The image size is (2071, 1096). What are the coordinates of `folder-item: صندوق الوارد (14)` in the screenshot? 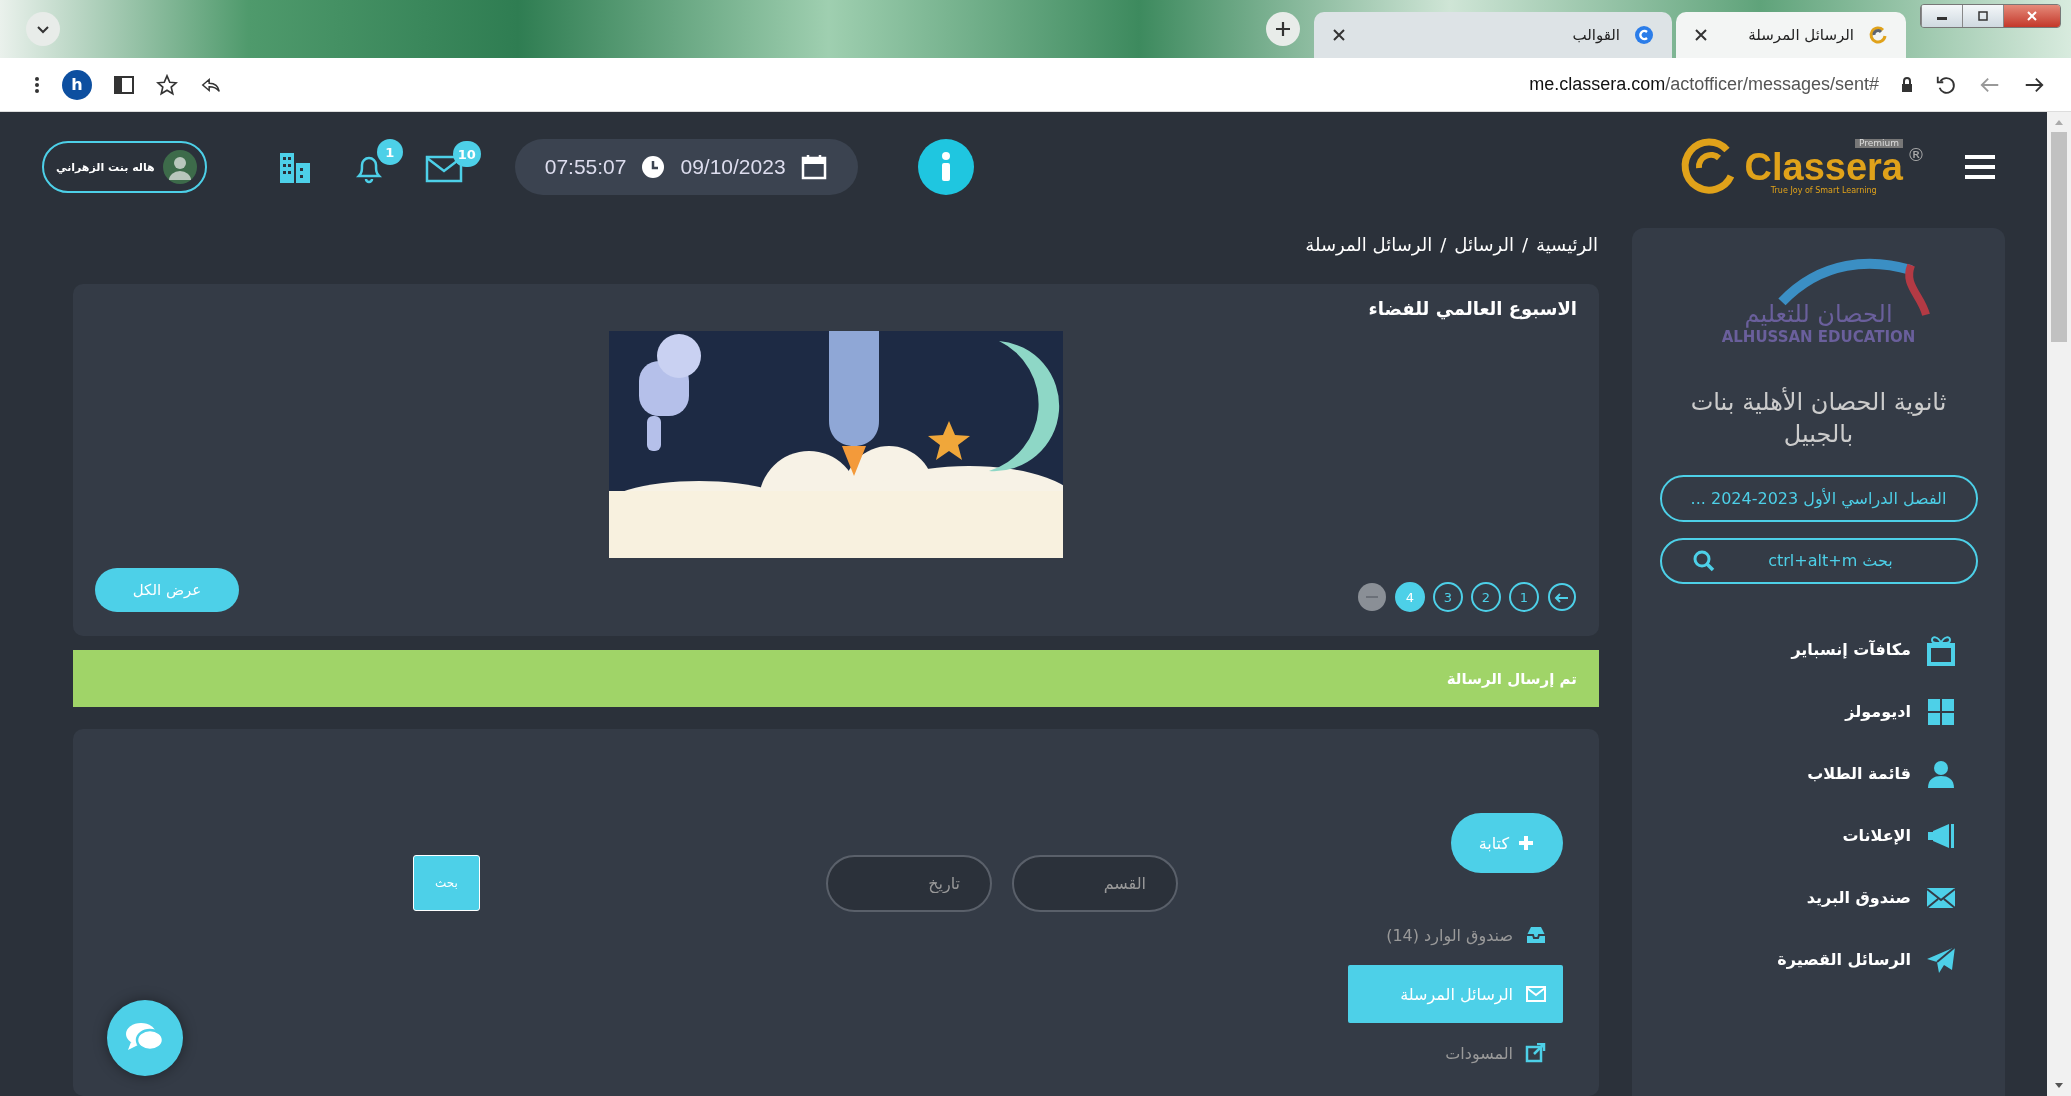 It's located at (1455, 935).